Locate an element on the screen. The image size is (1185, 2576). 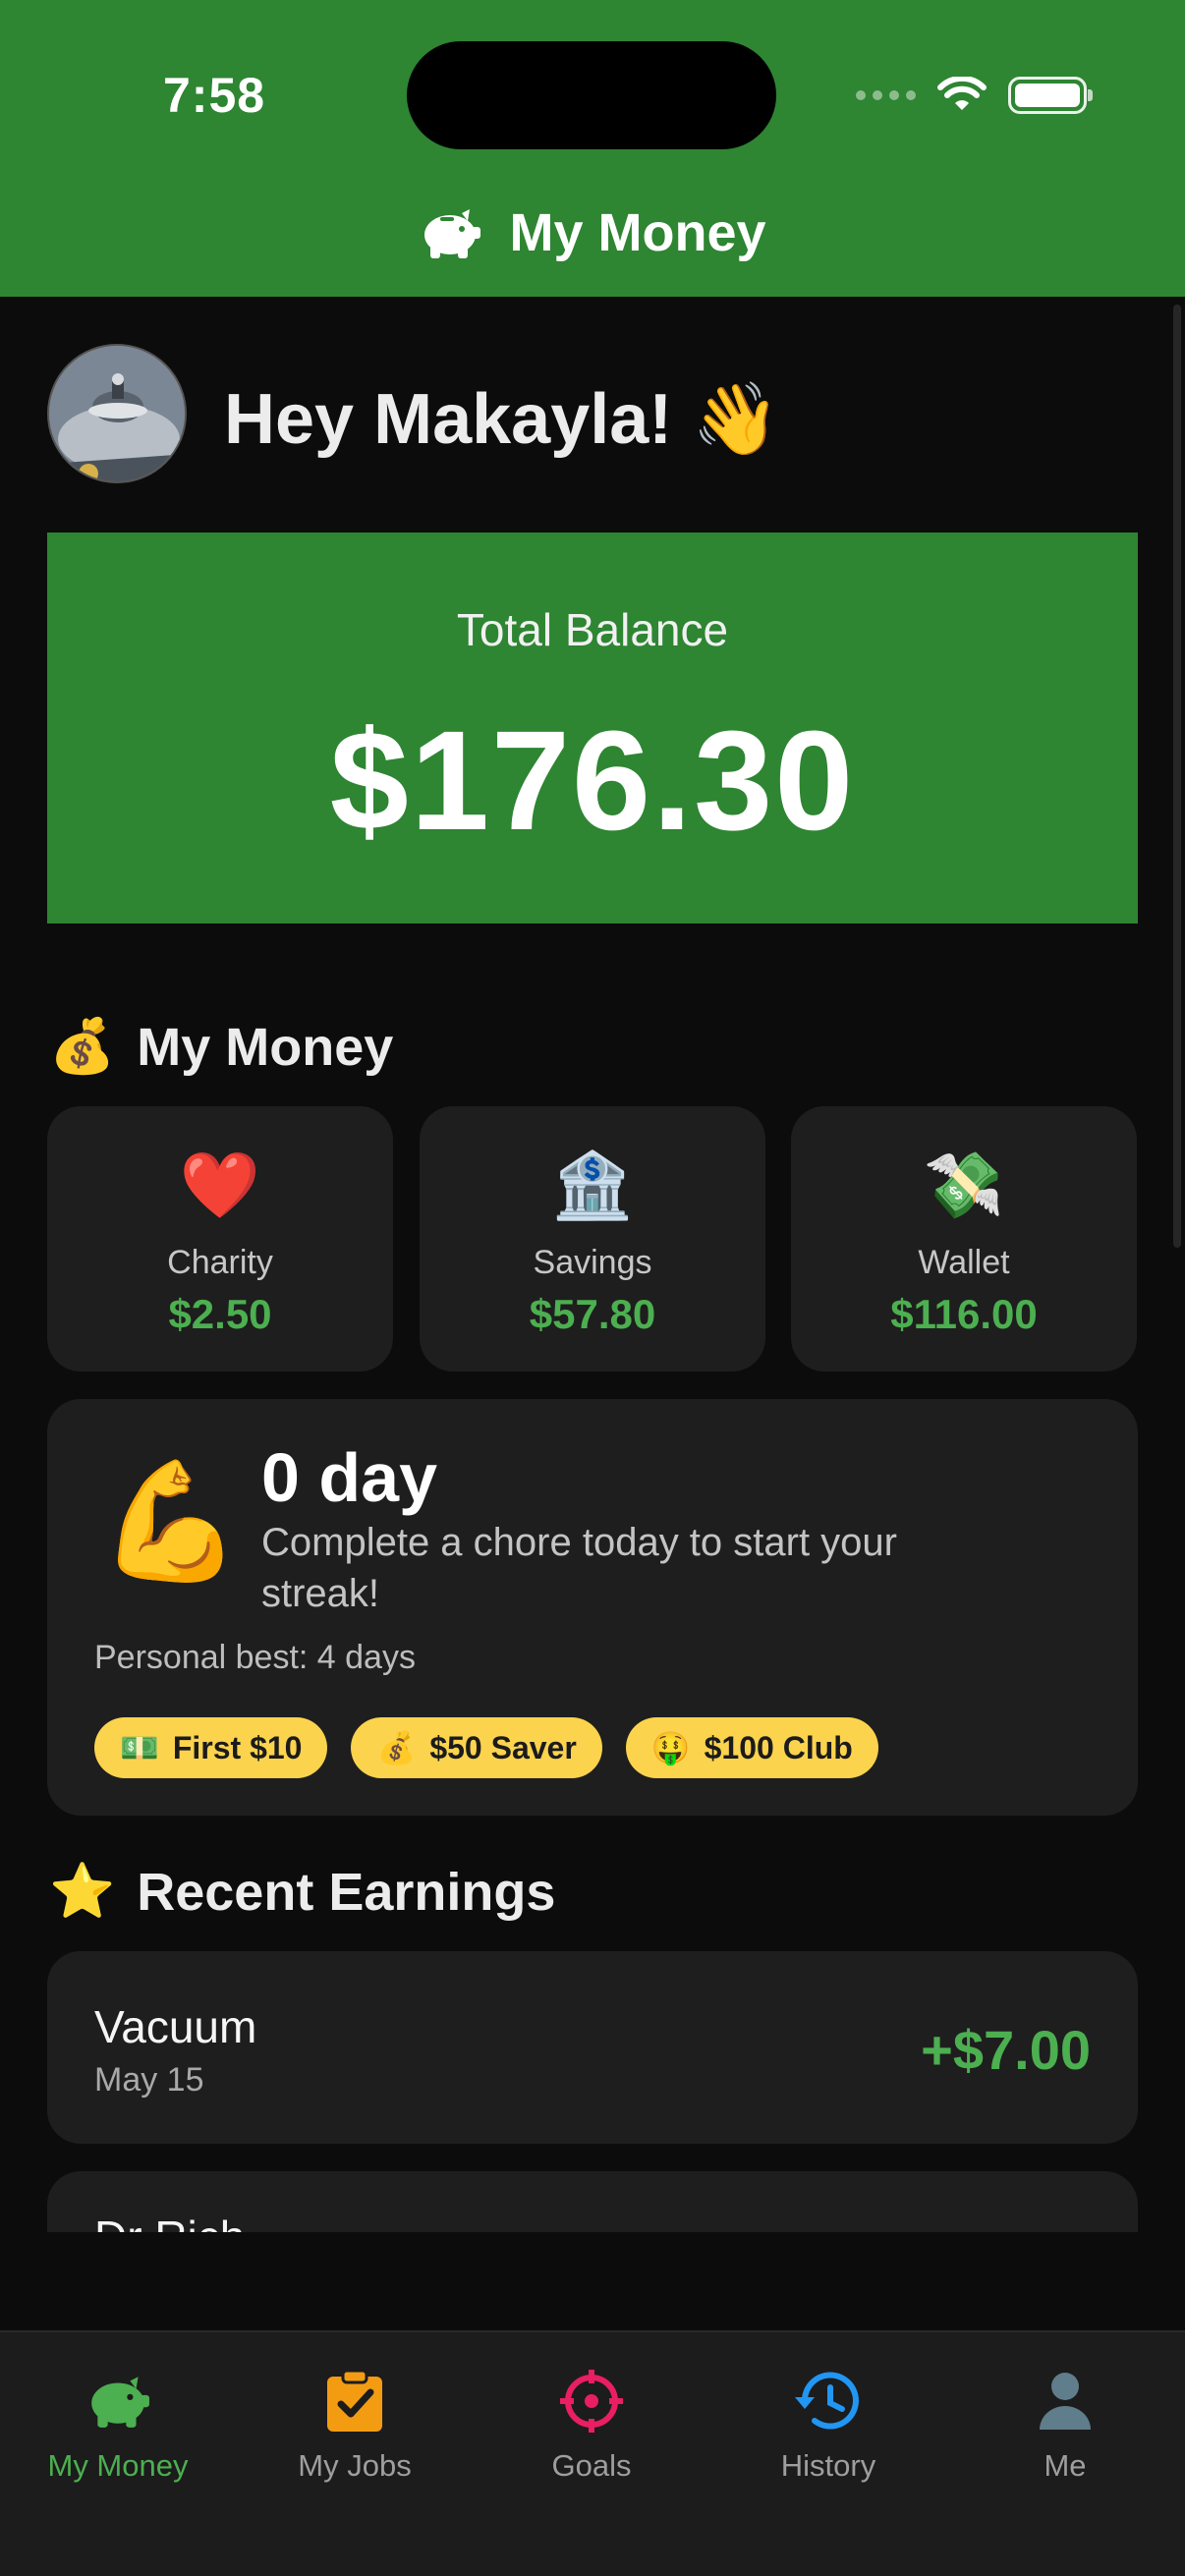
recent-earnings-section-title: ⭐ Recent Earnings is located at coordinates (302, 1892).